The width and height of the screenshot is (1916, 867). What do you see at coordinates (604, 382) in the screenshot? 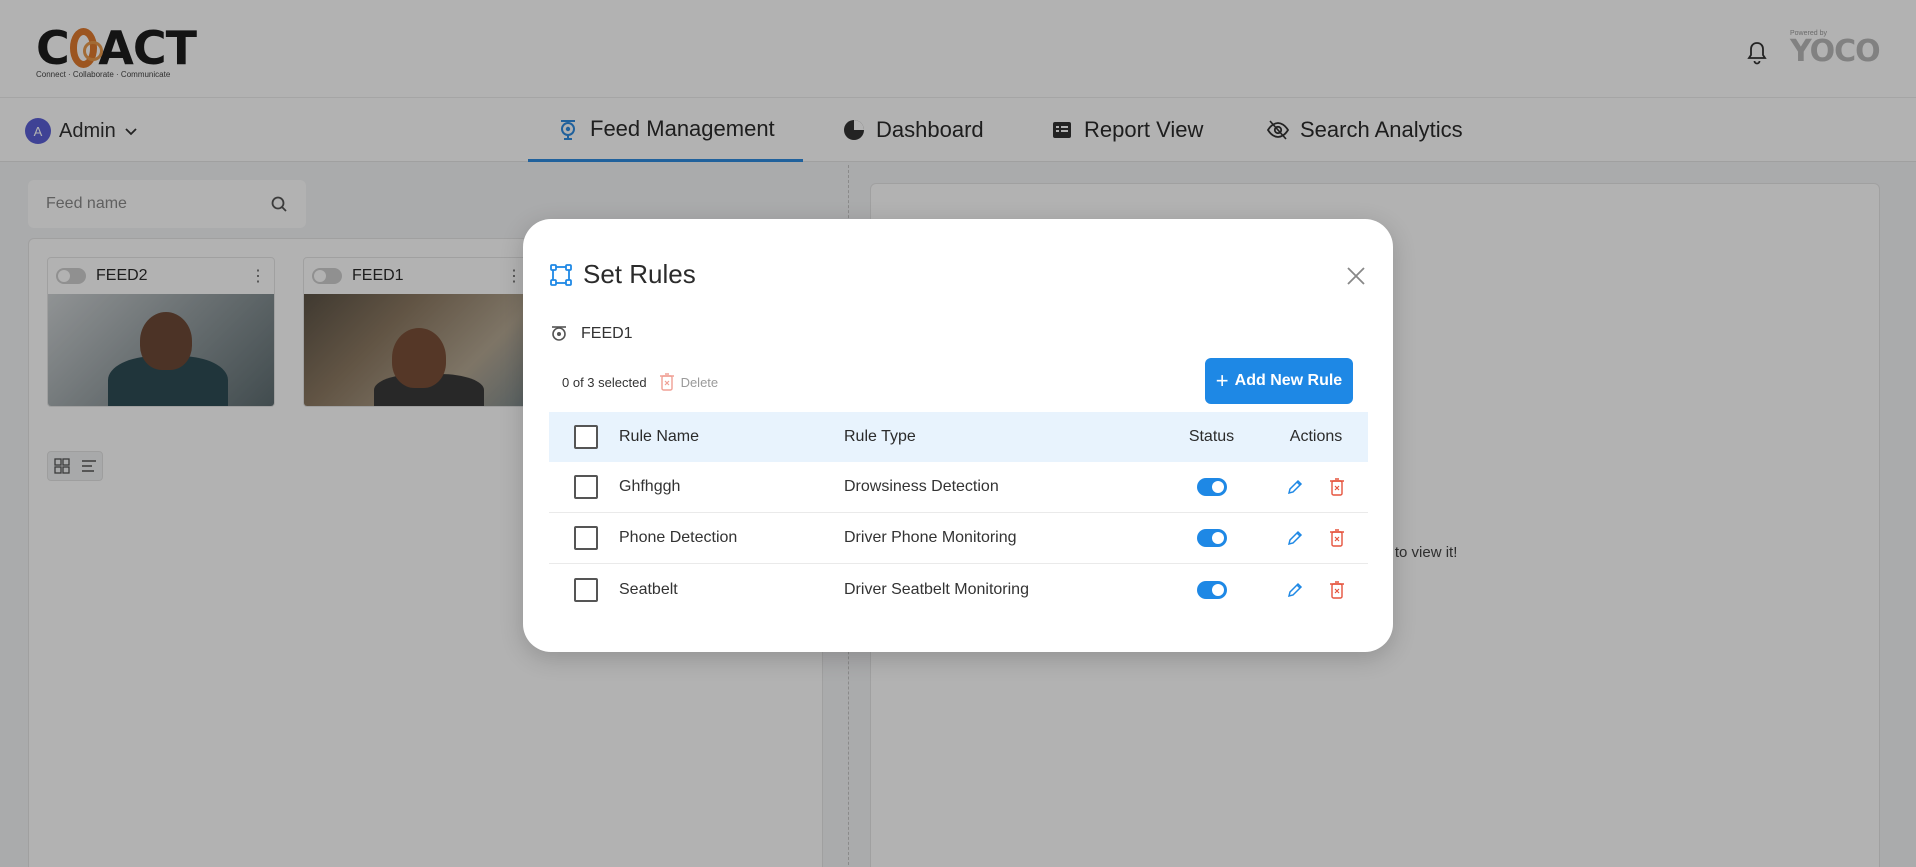
I see `selection-count: 0 of 3 selected` at bounding box center [604, 382].